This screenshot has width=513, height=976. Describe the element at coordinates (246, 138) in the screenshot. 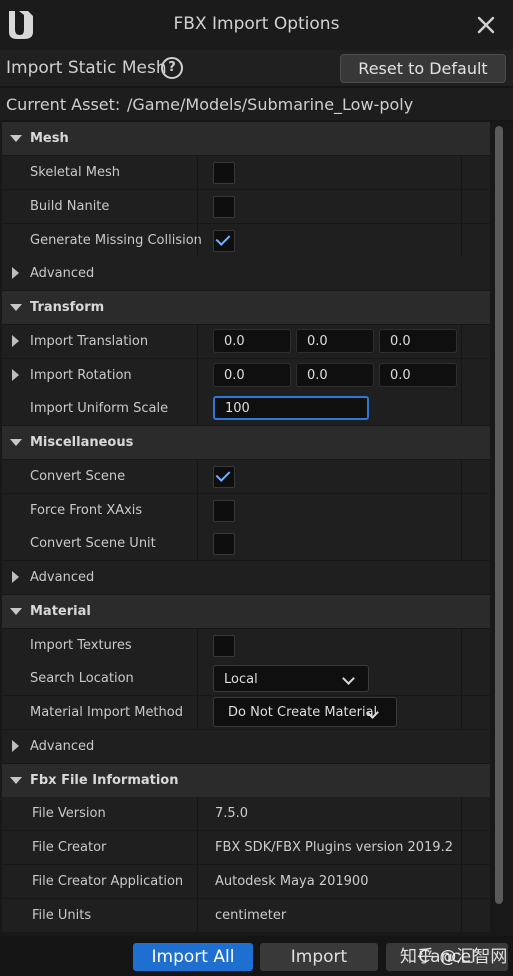

I see `section-mesh: Mesh` at that location.